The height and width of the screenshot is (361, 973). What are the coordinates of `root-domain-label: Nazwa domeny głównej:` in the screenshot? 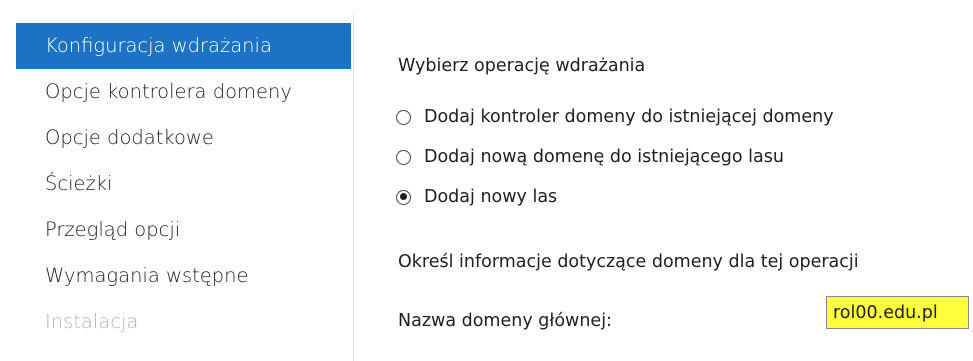 It's located at (505, 321).